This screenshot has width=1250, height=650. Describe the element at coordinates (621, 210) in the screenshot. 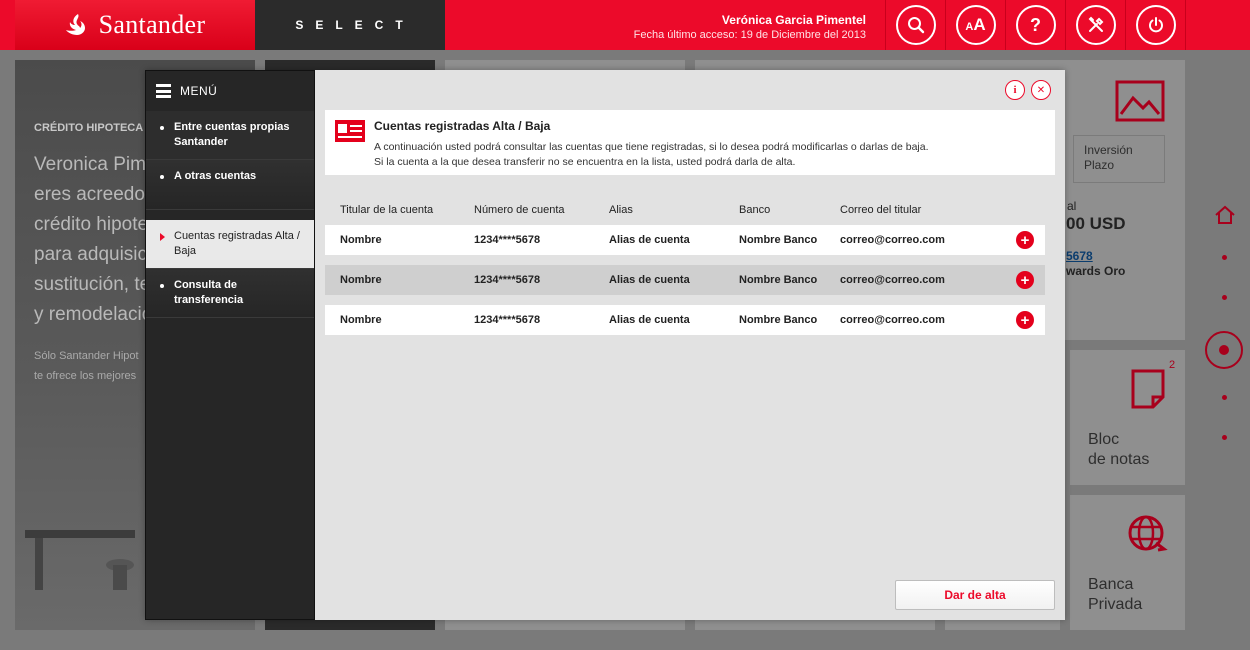

I see `column-header: Alias` at that location.